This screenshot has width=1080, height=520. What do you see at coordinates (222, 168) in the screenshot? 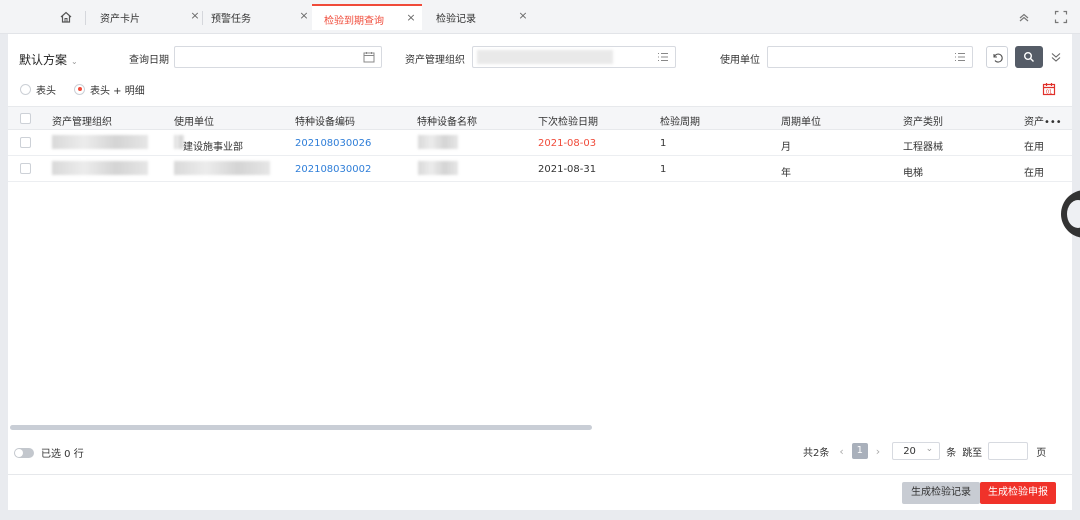
I see `redacted-use-unit` at bounding box center [222, 168].